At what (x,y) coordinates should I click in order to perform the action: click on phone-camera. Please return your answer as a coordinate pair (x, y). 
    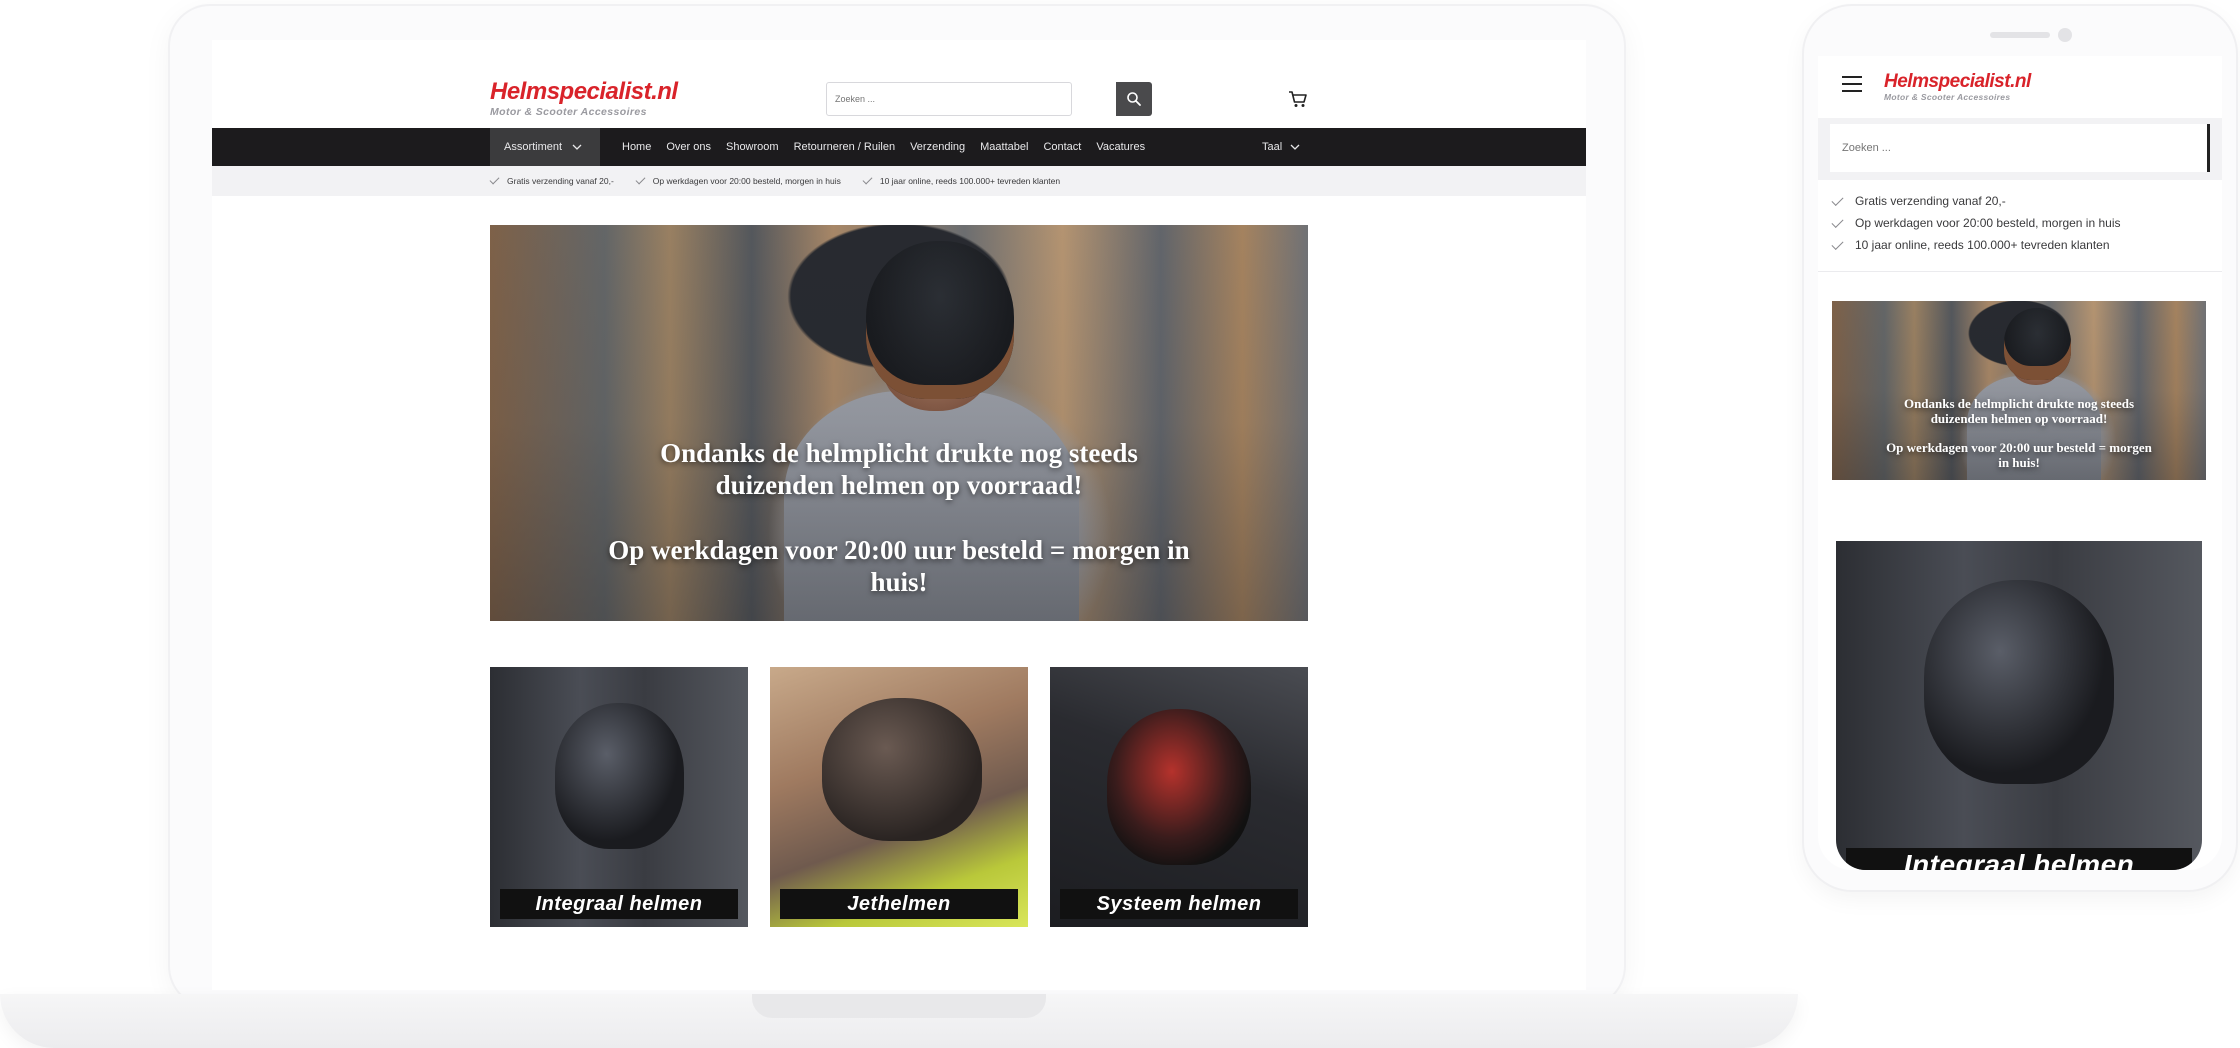
    Looking at the image, I should click on (2065, 35).